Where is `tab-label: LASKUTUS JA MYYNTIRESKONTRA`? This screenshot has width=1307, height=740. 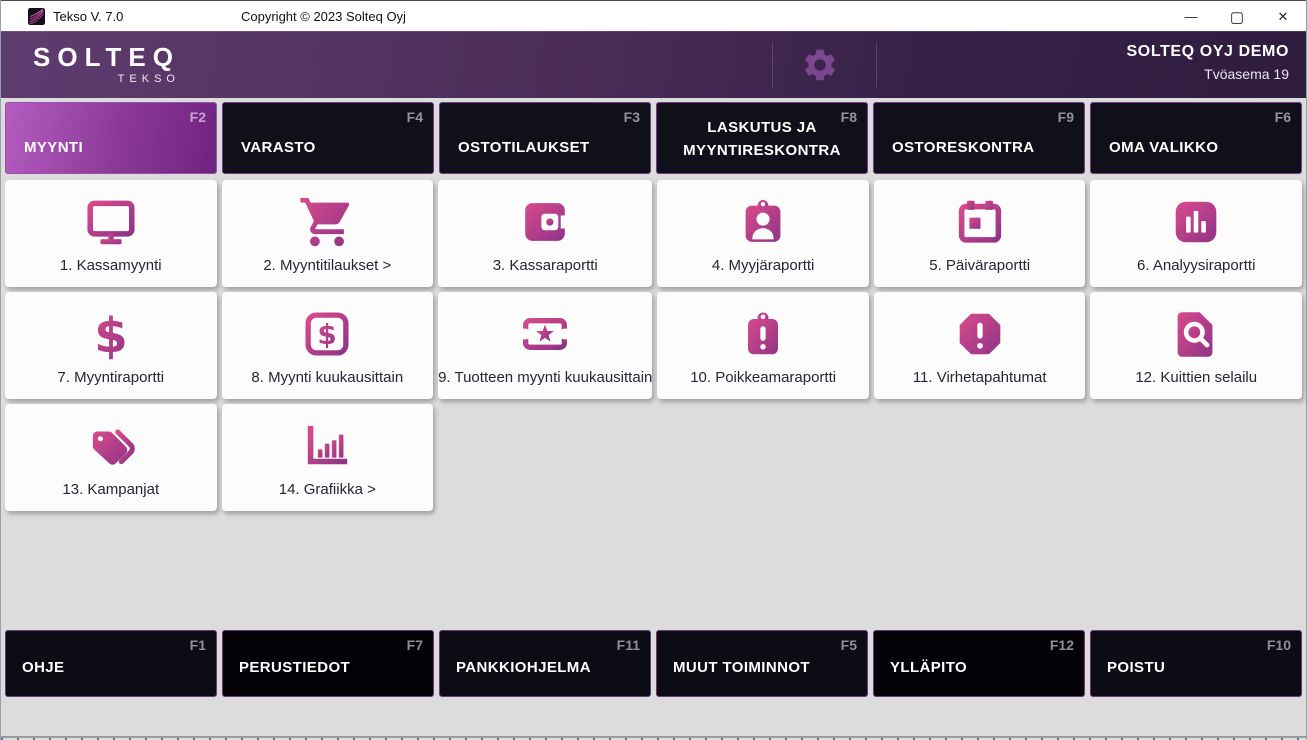 tab-label: LASKUTUS JA MYYNTIRESKONTRA is located at coordinates (762, 138).